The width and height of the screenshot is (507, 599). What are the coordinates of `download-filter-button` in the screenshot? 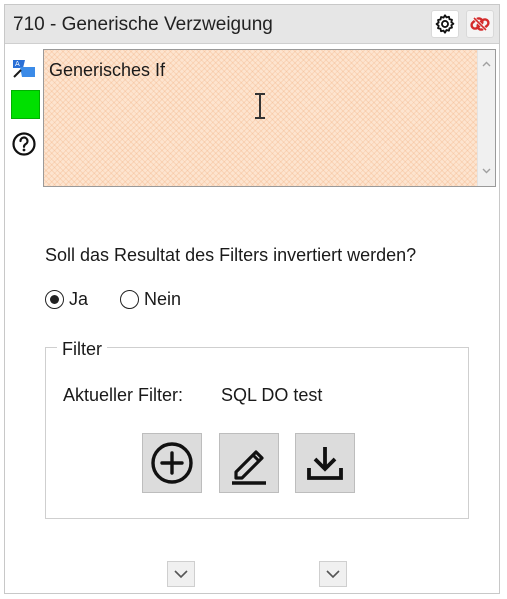 It's located at (325, 463).